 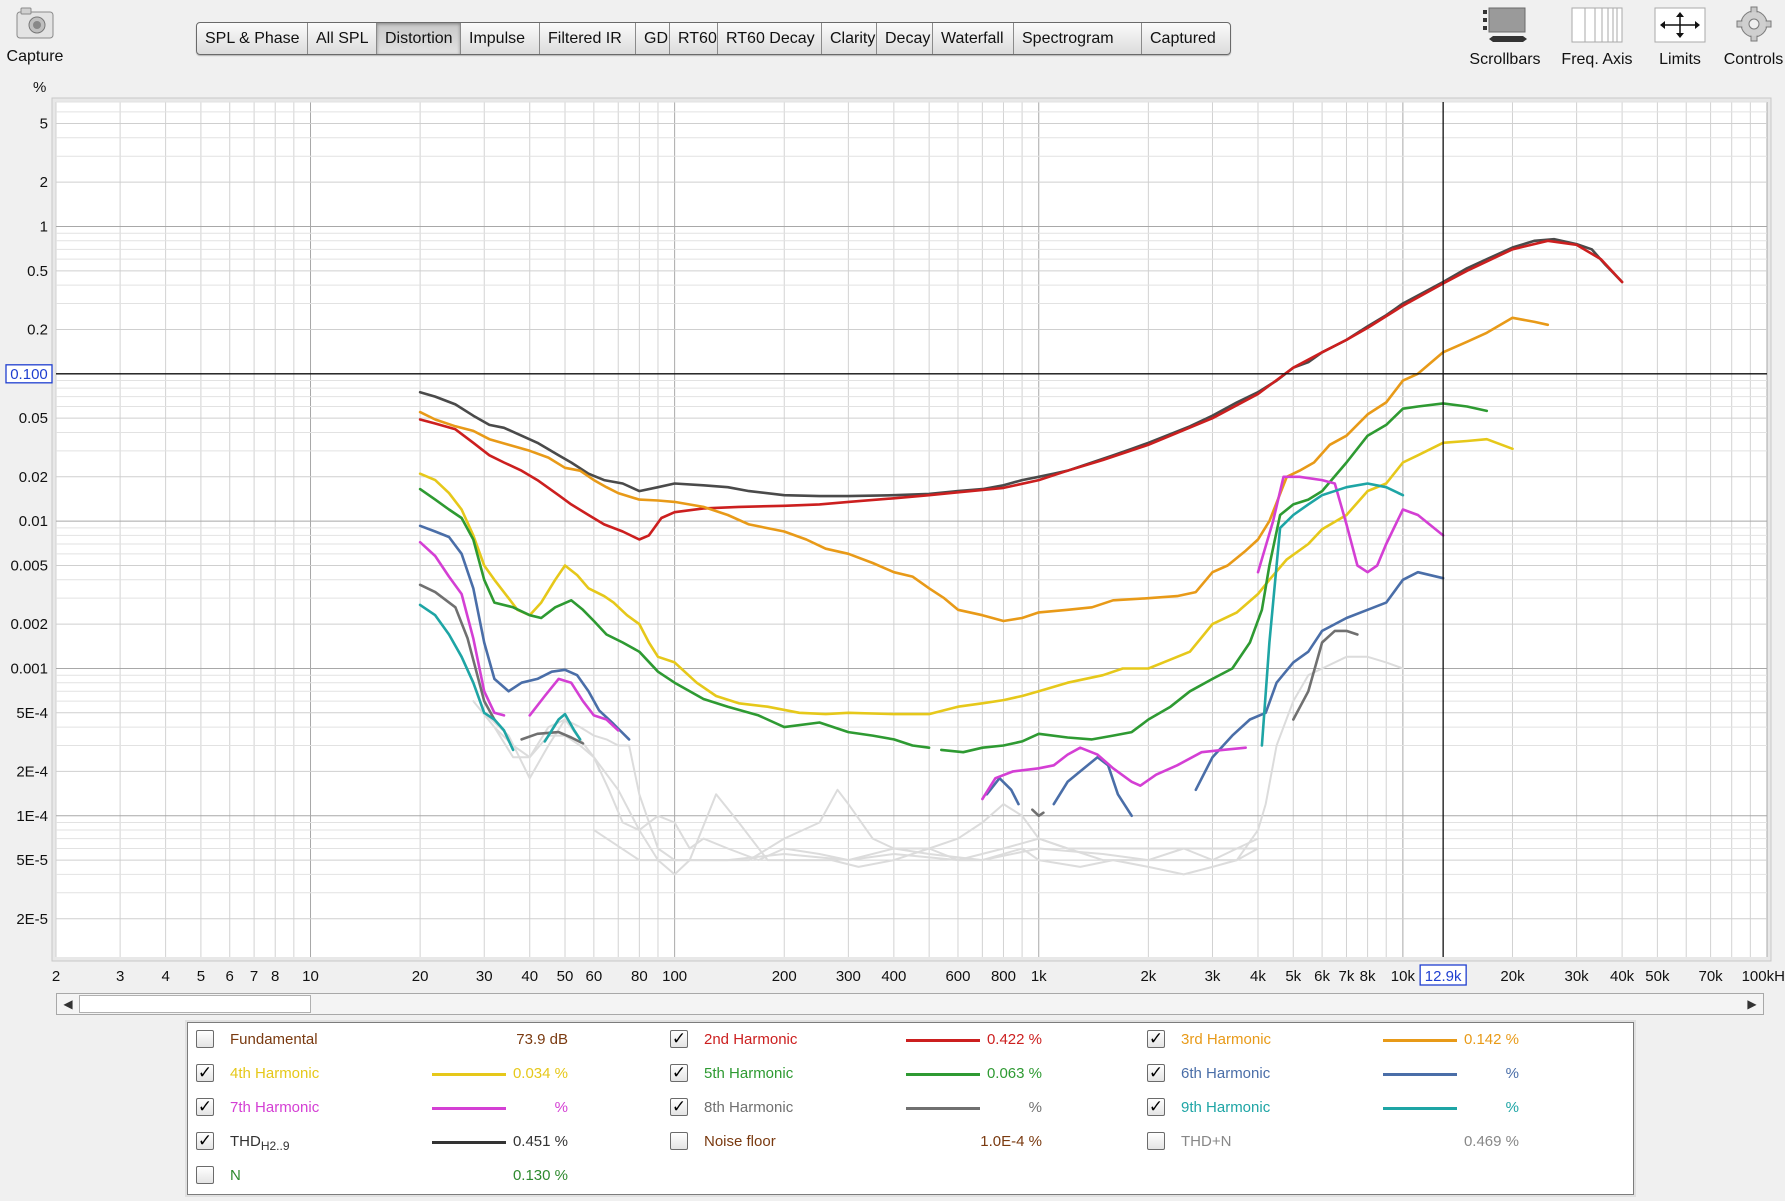 I want to click on x-tick-label: 6, so click(x=230, y=976).